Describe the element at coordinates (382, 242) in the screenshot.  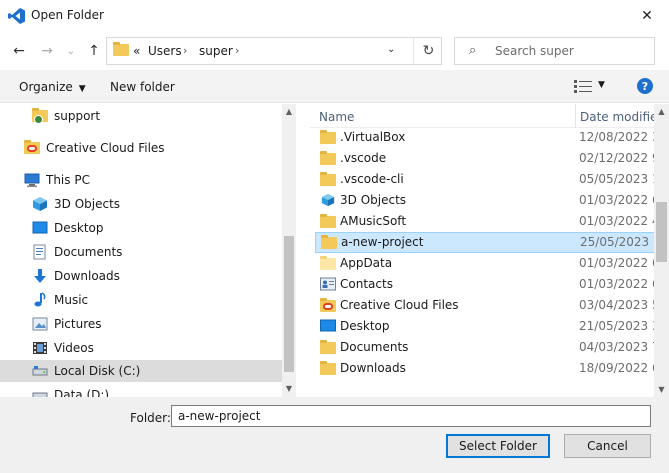
I see `file-name: a-new-project` at that location.